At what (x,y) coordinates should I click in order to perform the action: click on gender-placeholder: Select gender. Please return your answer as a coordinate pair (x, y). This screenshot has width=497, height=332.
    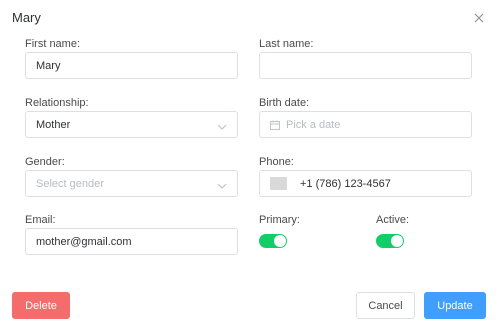
    Looking at the image, I should click on (70, 183).